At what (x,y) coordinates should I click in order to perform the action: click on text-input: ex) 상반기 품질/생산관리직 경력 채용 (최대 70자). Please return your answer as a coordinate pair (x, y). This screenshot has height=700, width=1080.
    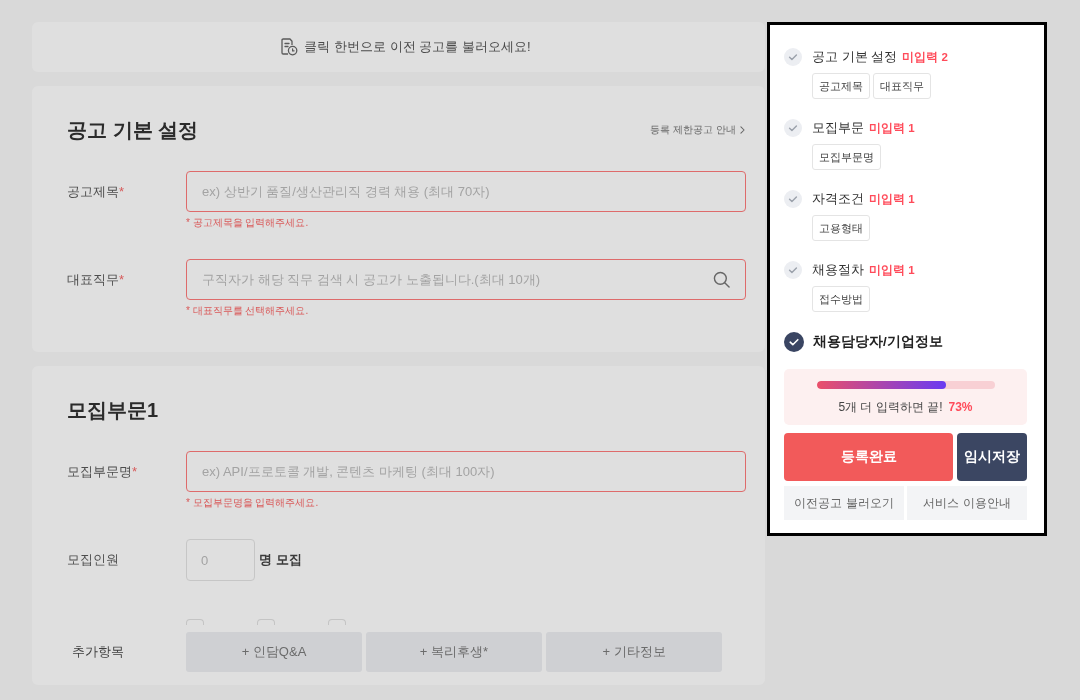
    Looking at the image, I should click on (466, 191).